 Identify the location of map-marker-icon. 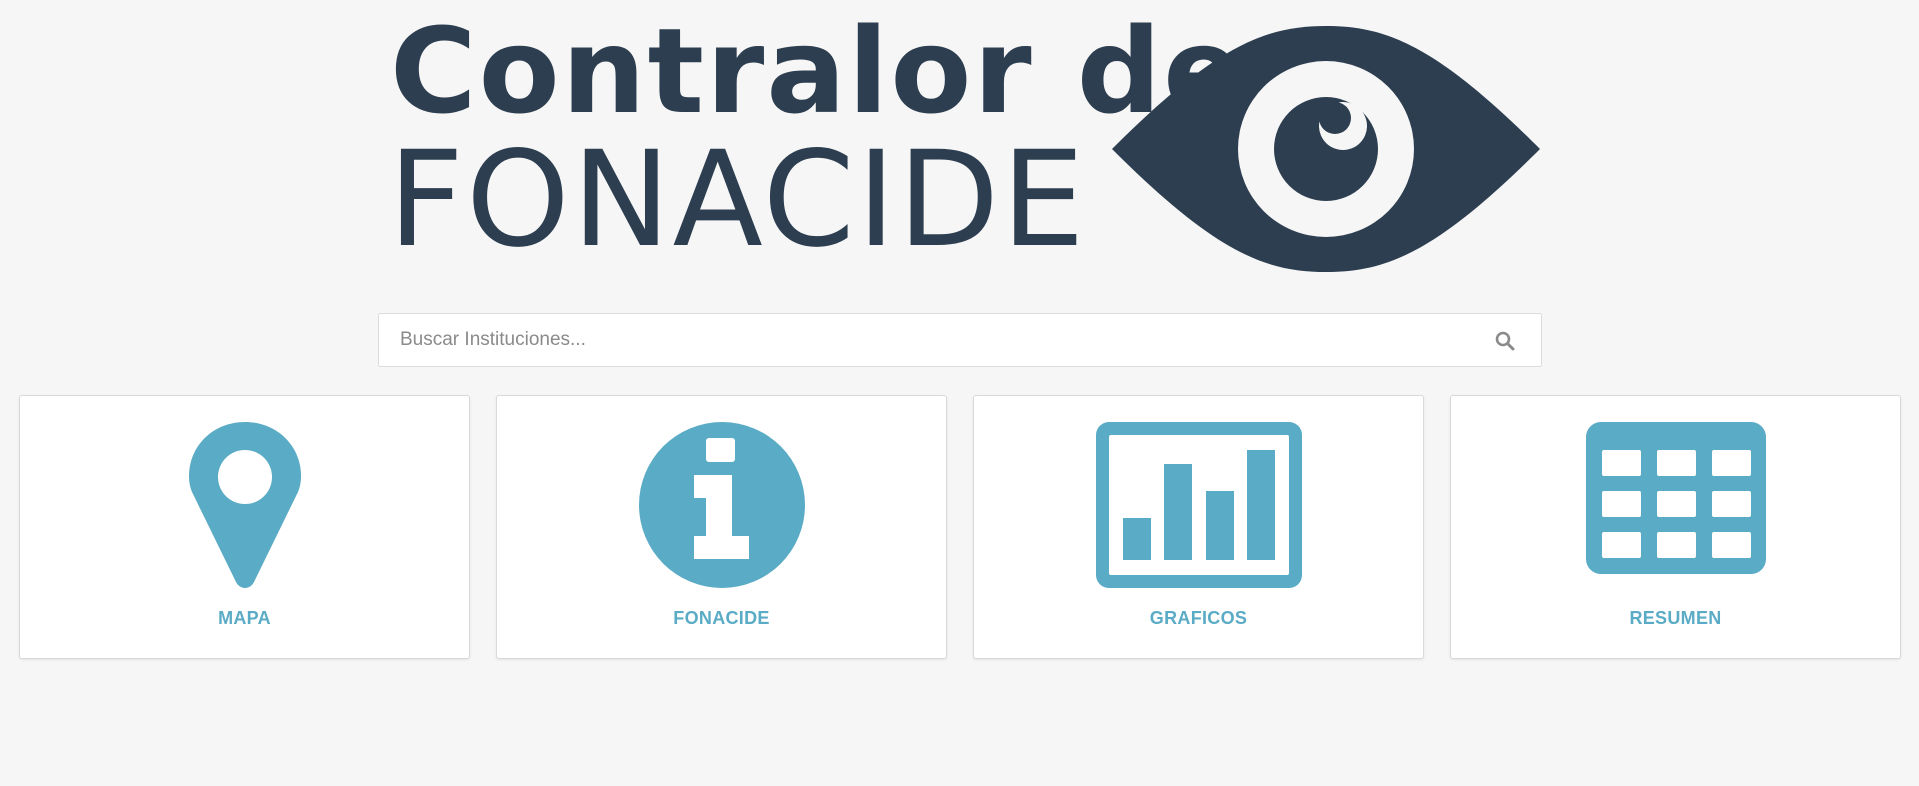
(244, 505).